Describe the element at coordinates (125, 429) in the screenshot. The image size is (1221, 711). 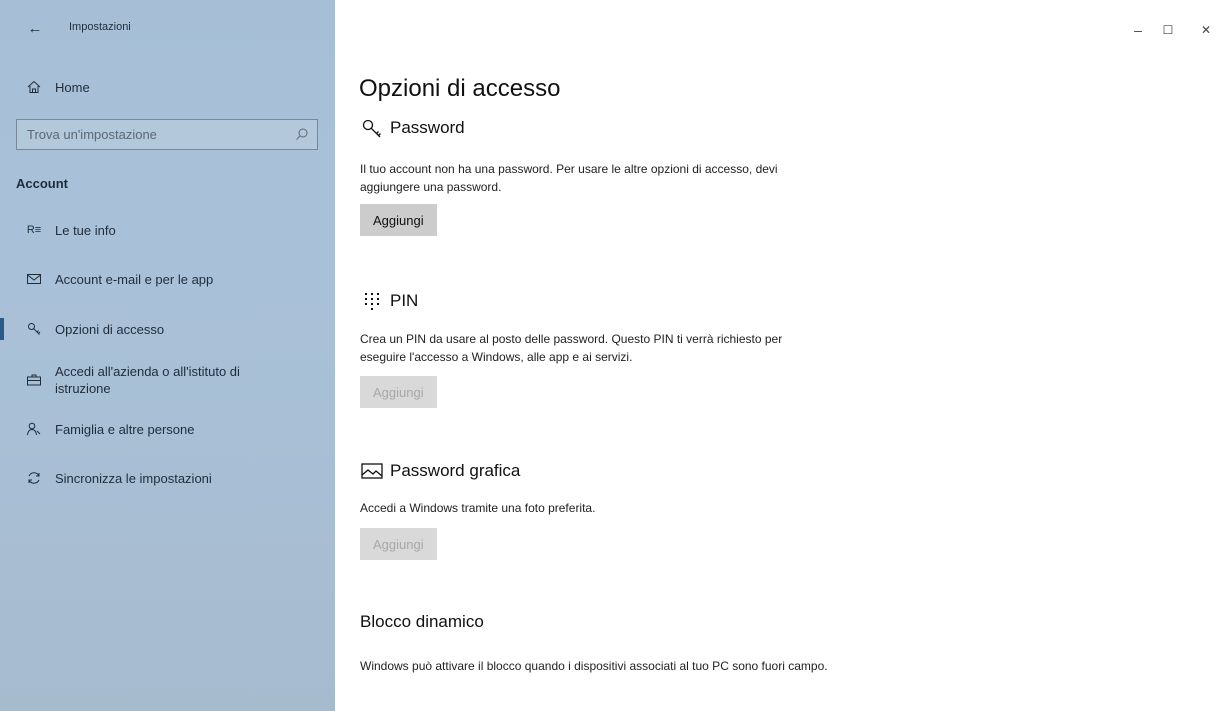
I see `sidebar-item-label: Famiglia e altre persone` at that location.